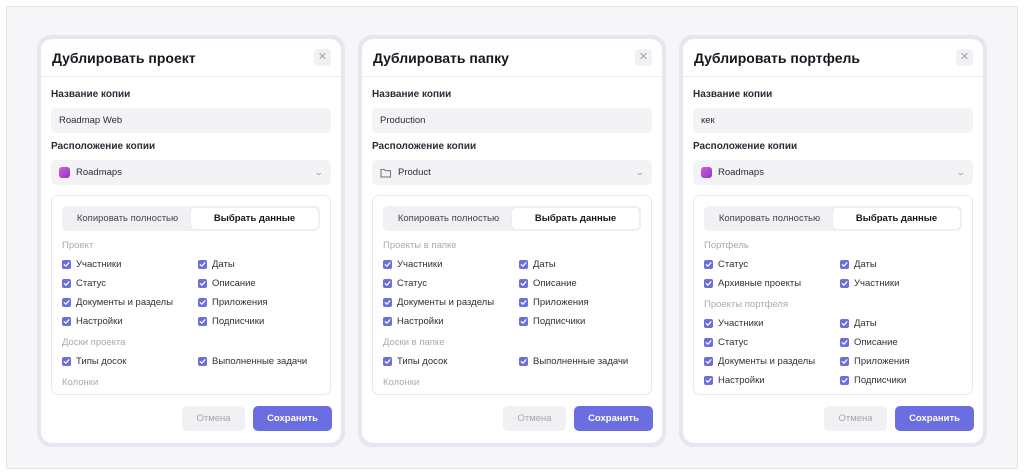 This screenshot has height=475, width=1024. What do you see at coordinates (833, 120) in the screenshot?
I see `copy-name-input: кек` at bounding box center [833, 120].